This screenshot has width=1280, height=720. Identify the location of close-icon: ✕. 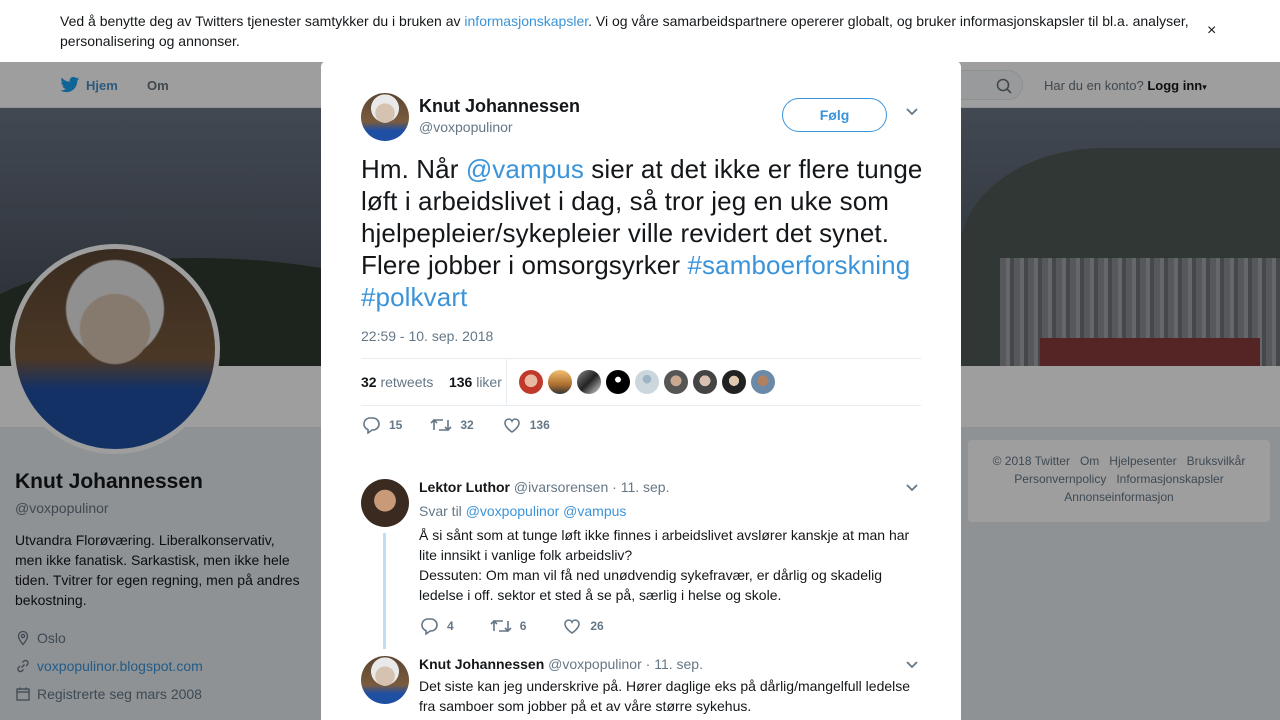
(1247, 25).